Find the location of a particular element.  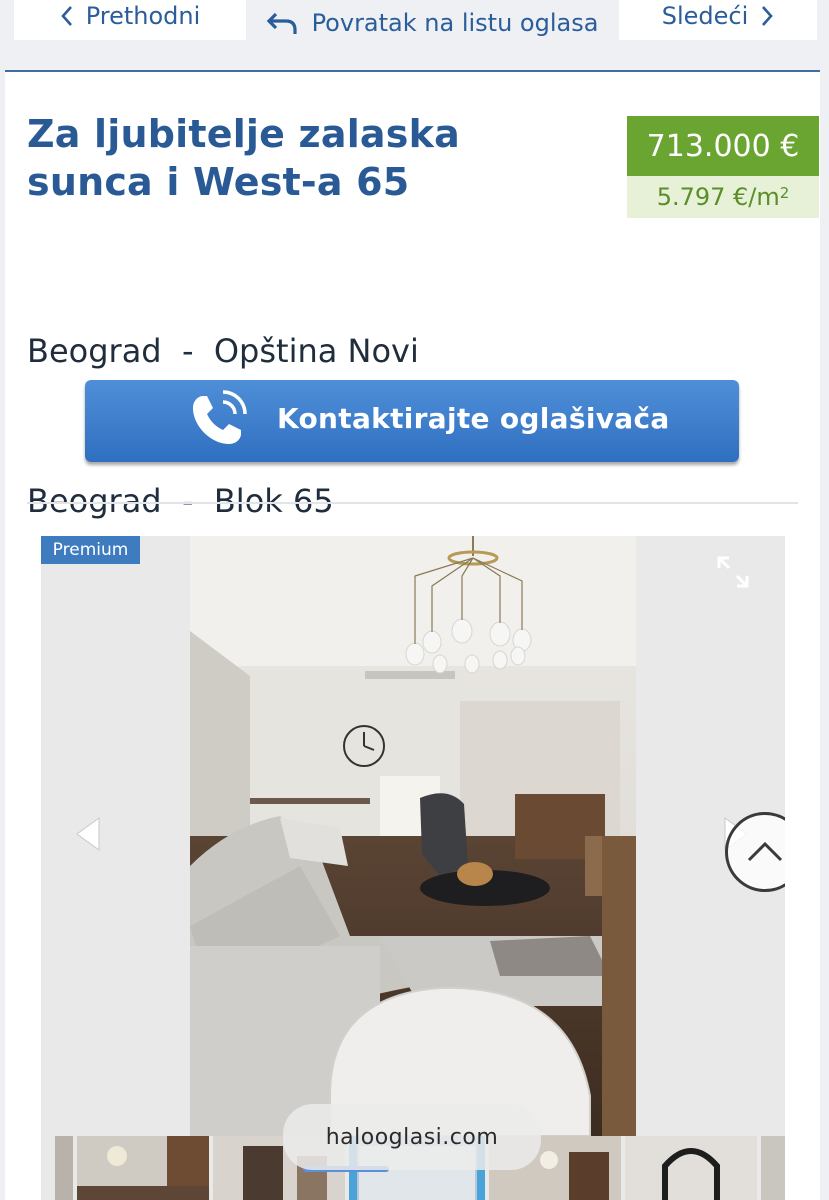

contact-advertiser-button: Kontaktirajte oglašivača is located at coordinates (412, 421).